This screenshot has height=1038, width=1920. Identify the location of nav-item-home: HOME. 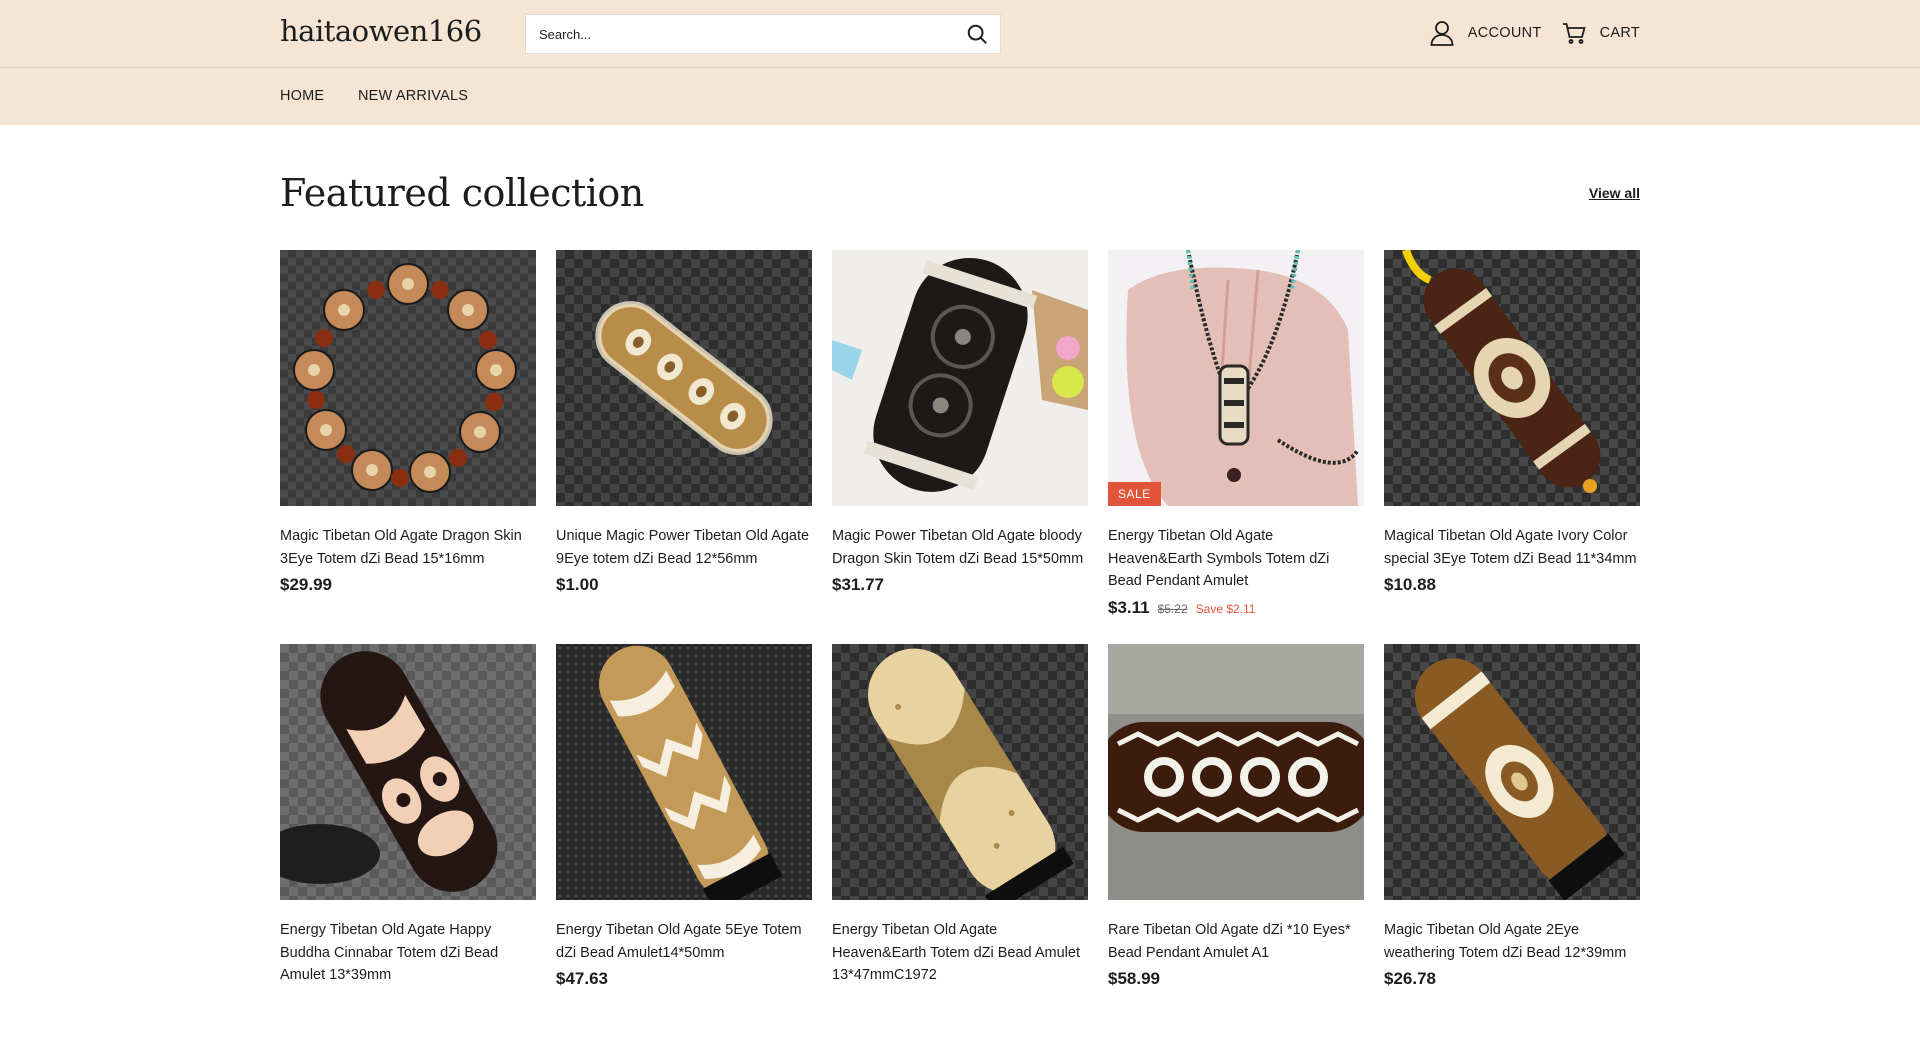
(302, 96).